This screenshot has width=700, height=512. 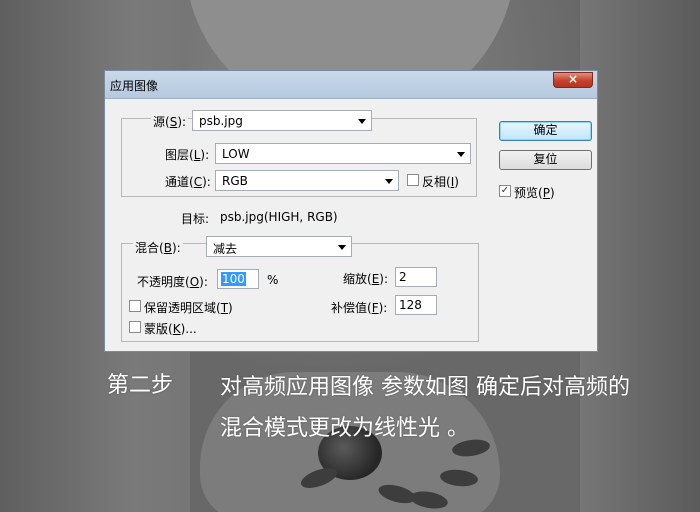 I want to click on layer-select: LOW, so click(x=343, y=153).